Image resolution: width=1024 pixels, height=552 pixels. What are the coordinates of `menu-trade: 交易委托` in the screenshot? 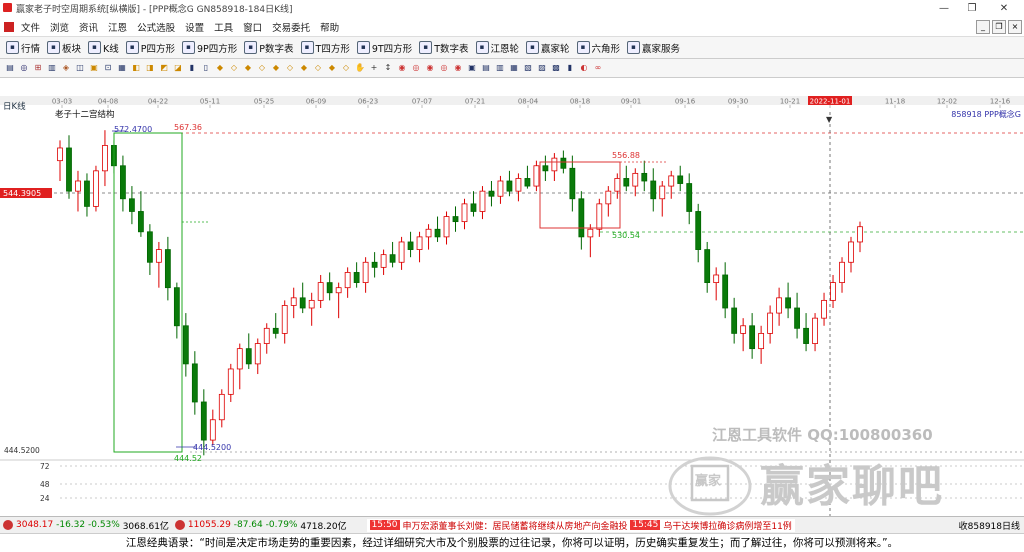 It's located at (291, 27).